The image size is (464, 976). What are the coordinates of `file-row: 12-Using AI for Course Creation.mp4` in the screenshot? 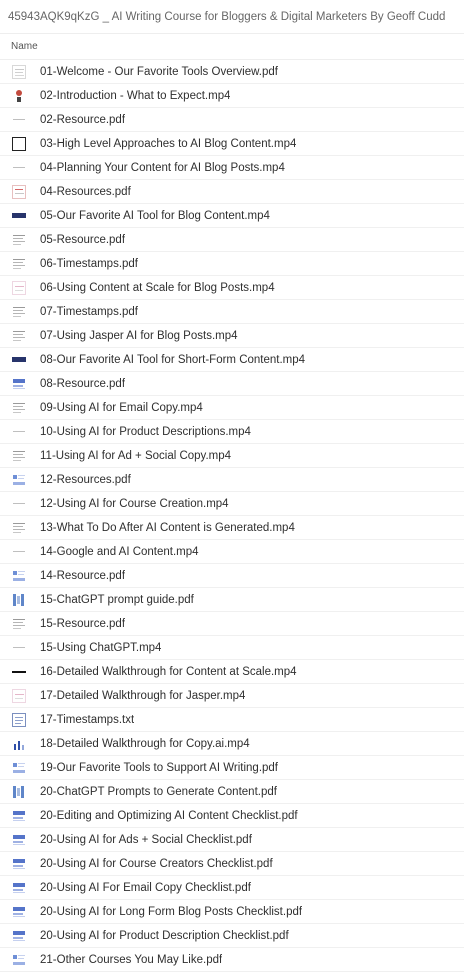 It's located at (232, 504).